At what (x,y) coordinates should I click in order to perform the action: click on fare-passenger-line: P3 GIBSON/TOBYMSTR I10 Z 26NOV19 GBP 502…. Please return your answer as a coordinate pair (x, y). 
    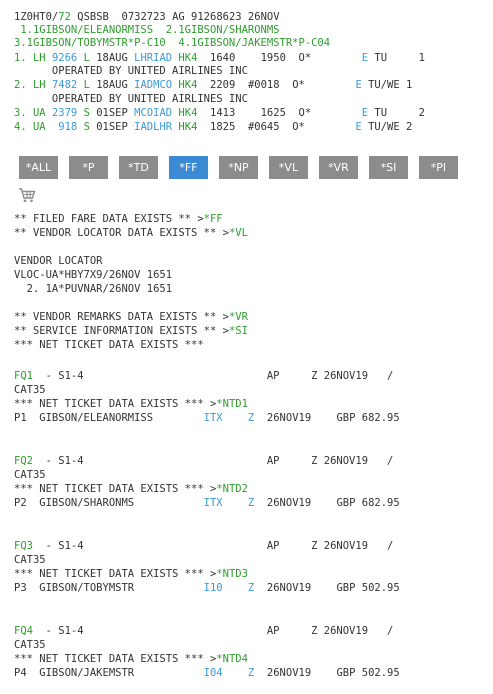
    Looking at the image, I should click on (207, 588).